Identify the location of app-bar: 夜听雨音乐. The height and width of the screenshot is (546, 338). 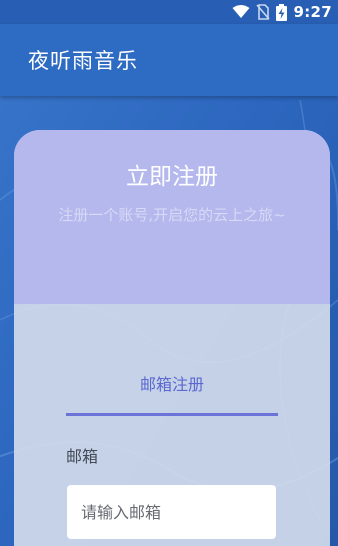
(169, 60).